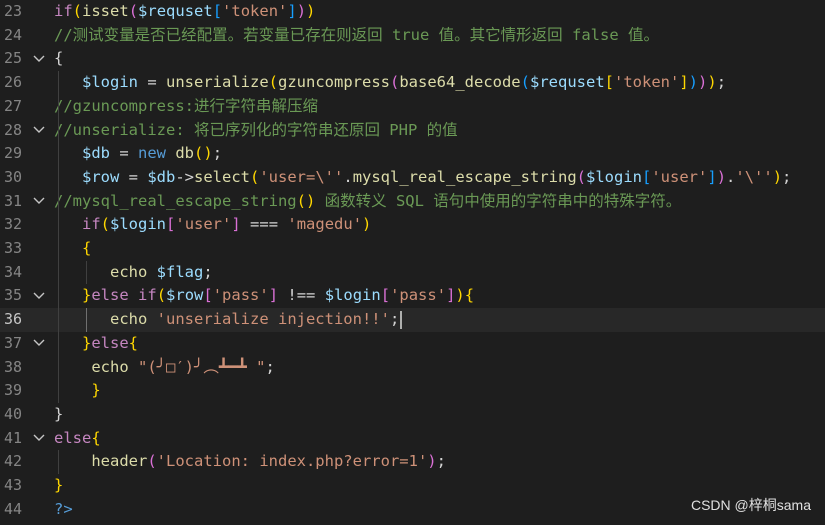 This screenshot has height=525, width=825. What do you see at coordinates (77, 439) in the screenshot?
I see `code-content: else{` at bounding box center [77, 439].